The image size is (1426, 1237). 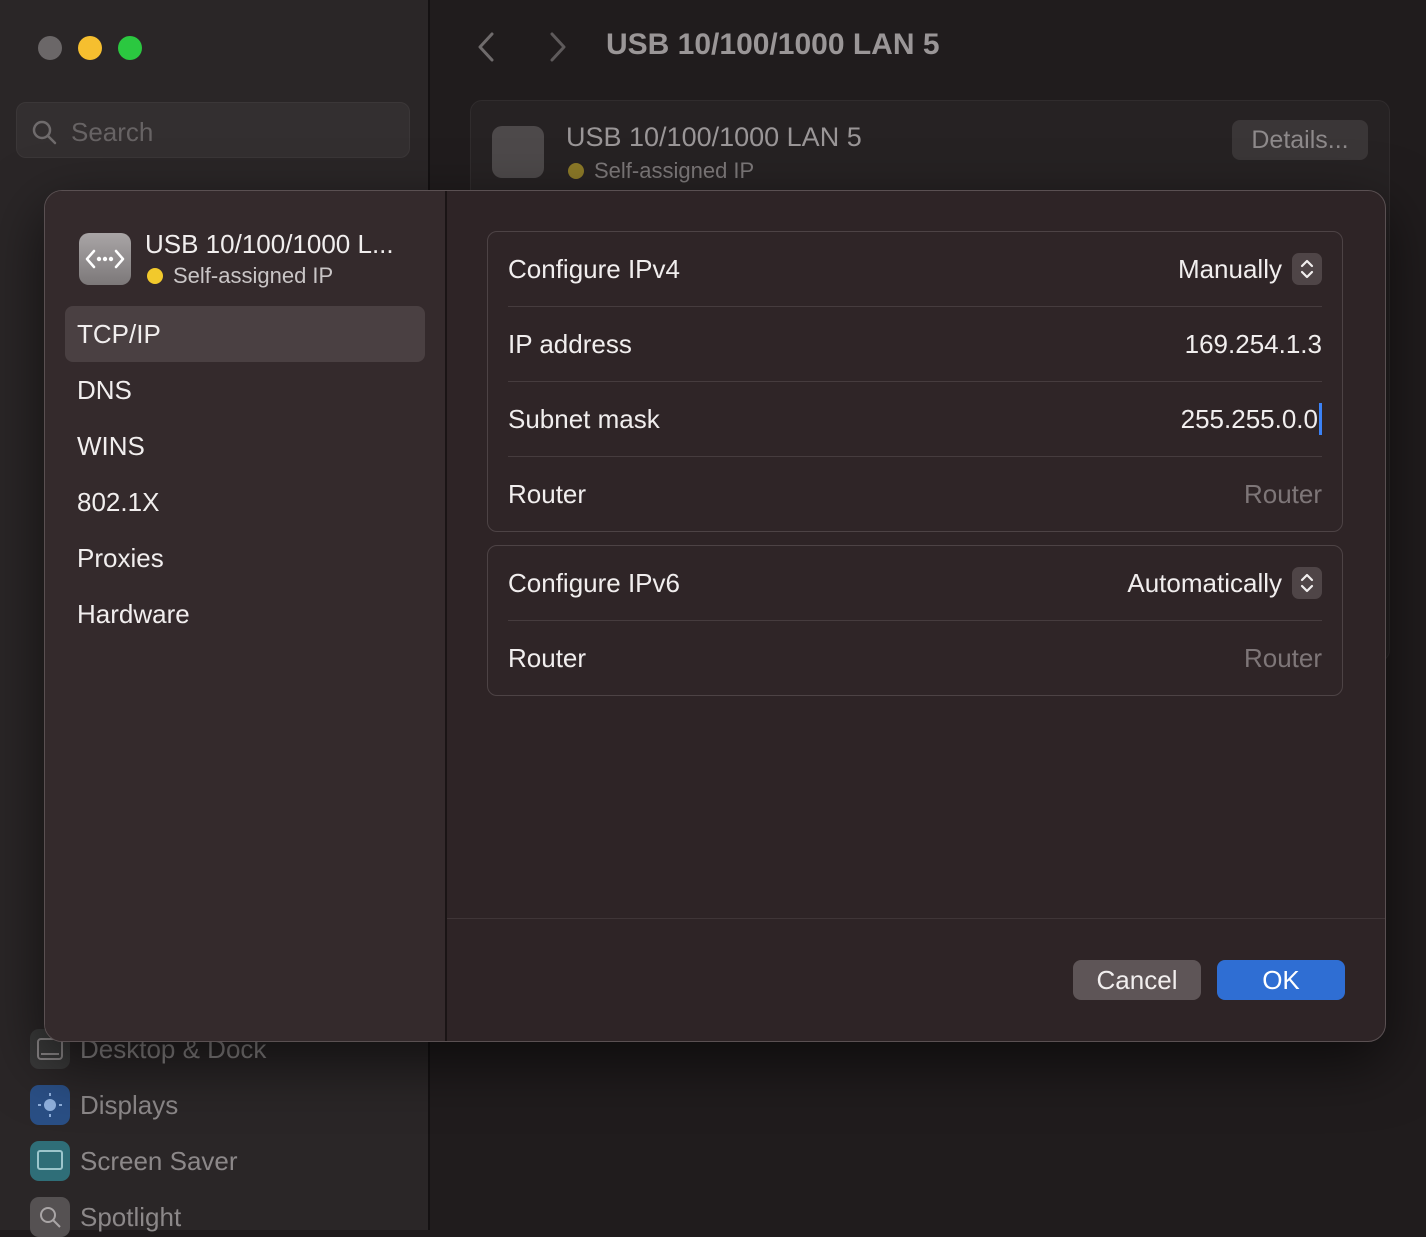 What do you see at coordinates (915, 269) in the screenshot?
I see `configure-ipv4-row: Configure IPv4 Manually` at bounding box center [915, 269].